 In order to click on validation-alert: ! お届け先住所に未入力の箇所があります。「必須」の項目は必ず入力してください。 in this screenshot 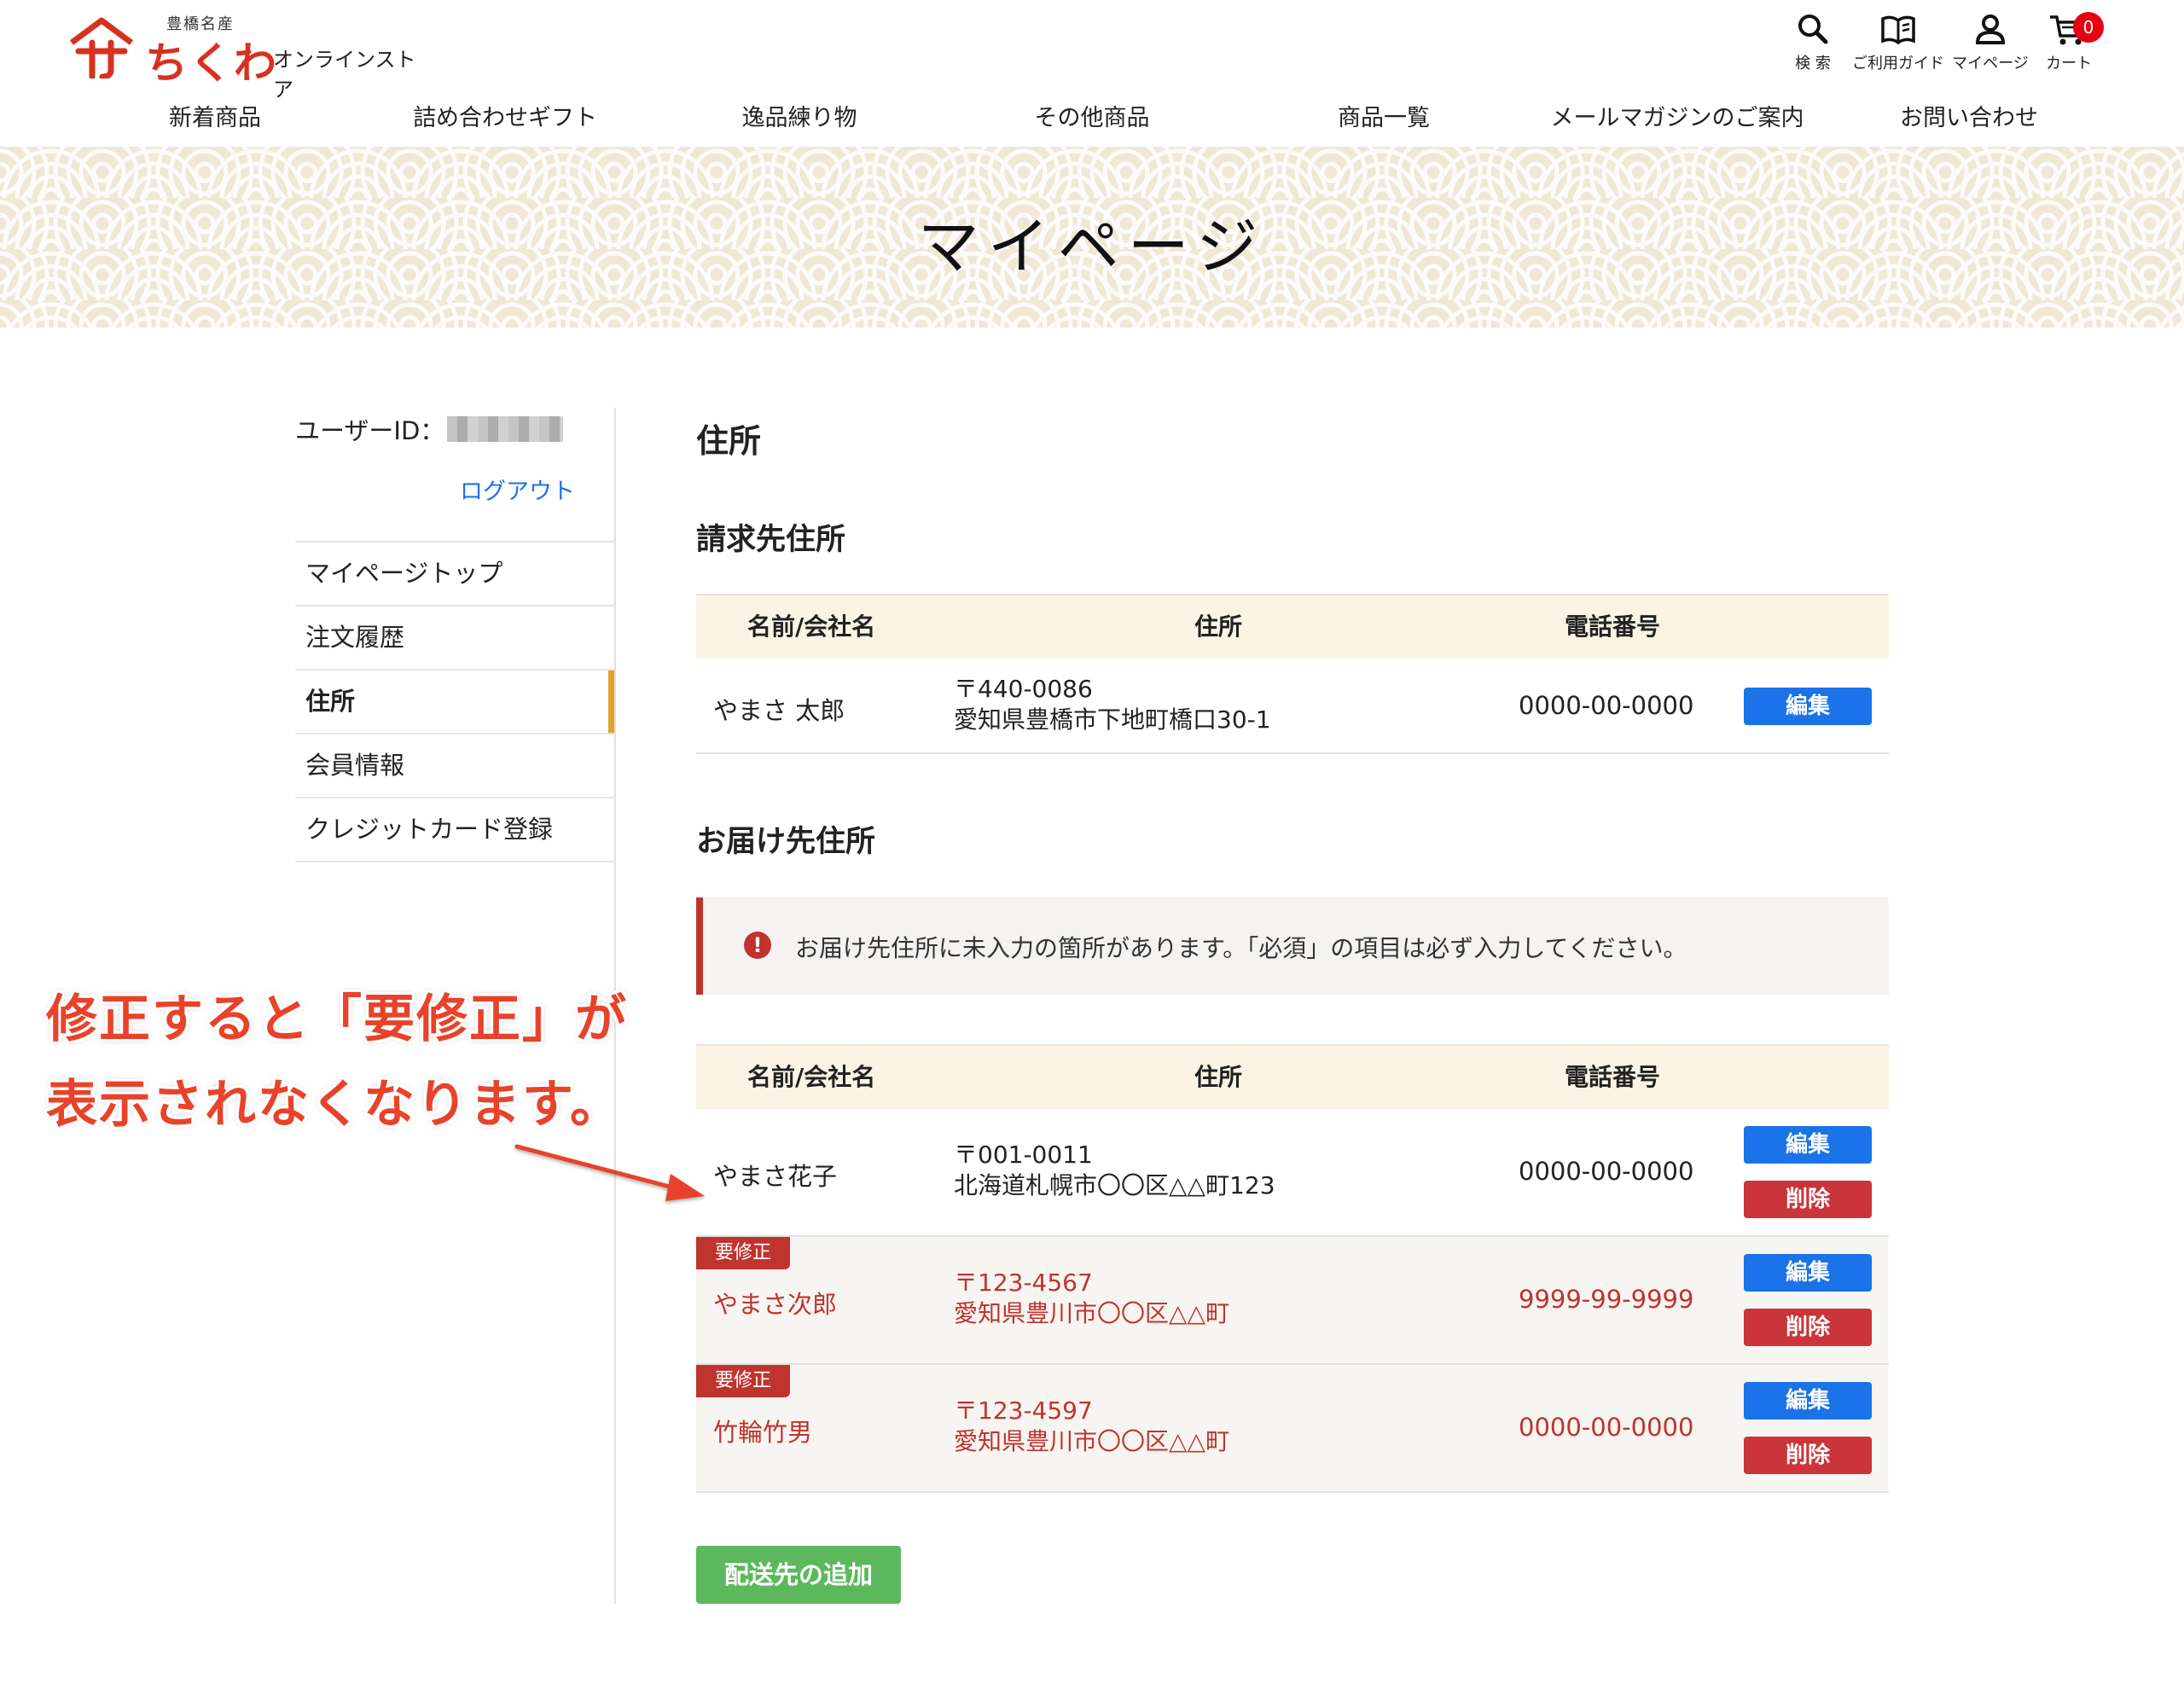, I will do `click(1292, 946)`.